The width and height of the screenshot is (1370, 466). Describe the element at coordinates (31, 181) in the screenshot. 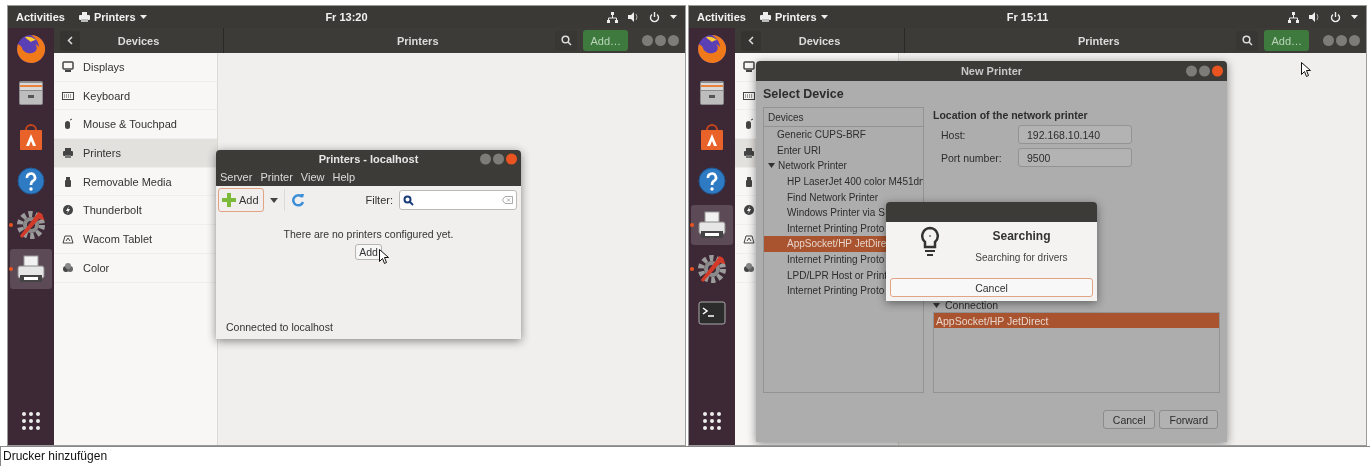

I see `help-icon` at that location.